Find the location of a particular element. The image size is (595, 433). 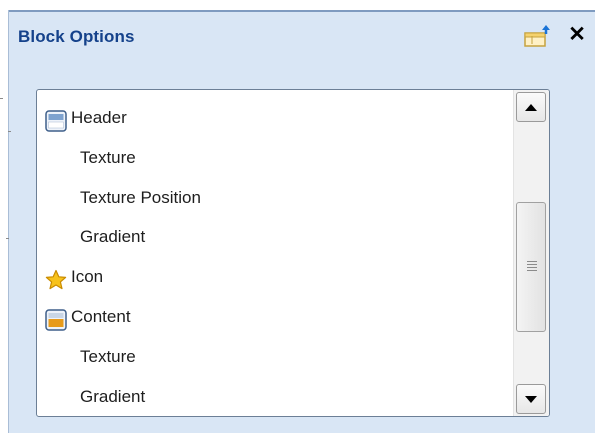

scroll-up-button is located at coordinates (531, 107).